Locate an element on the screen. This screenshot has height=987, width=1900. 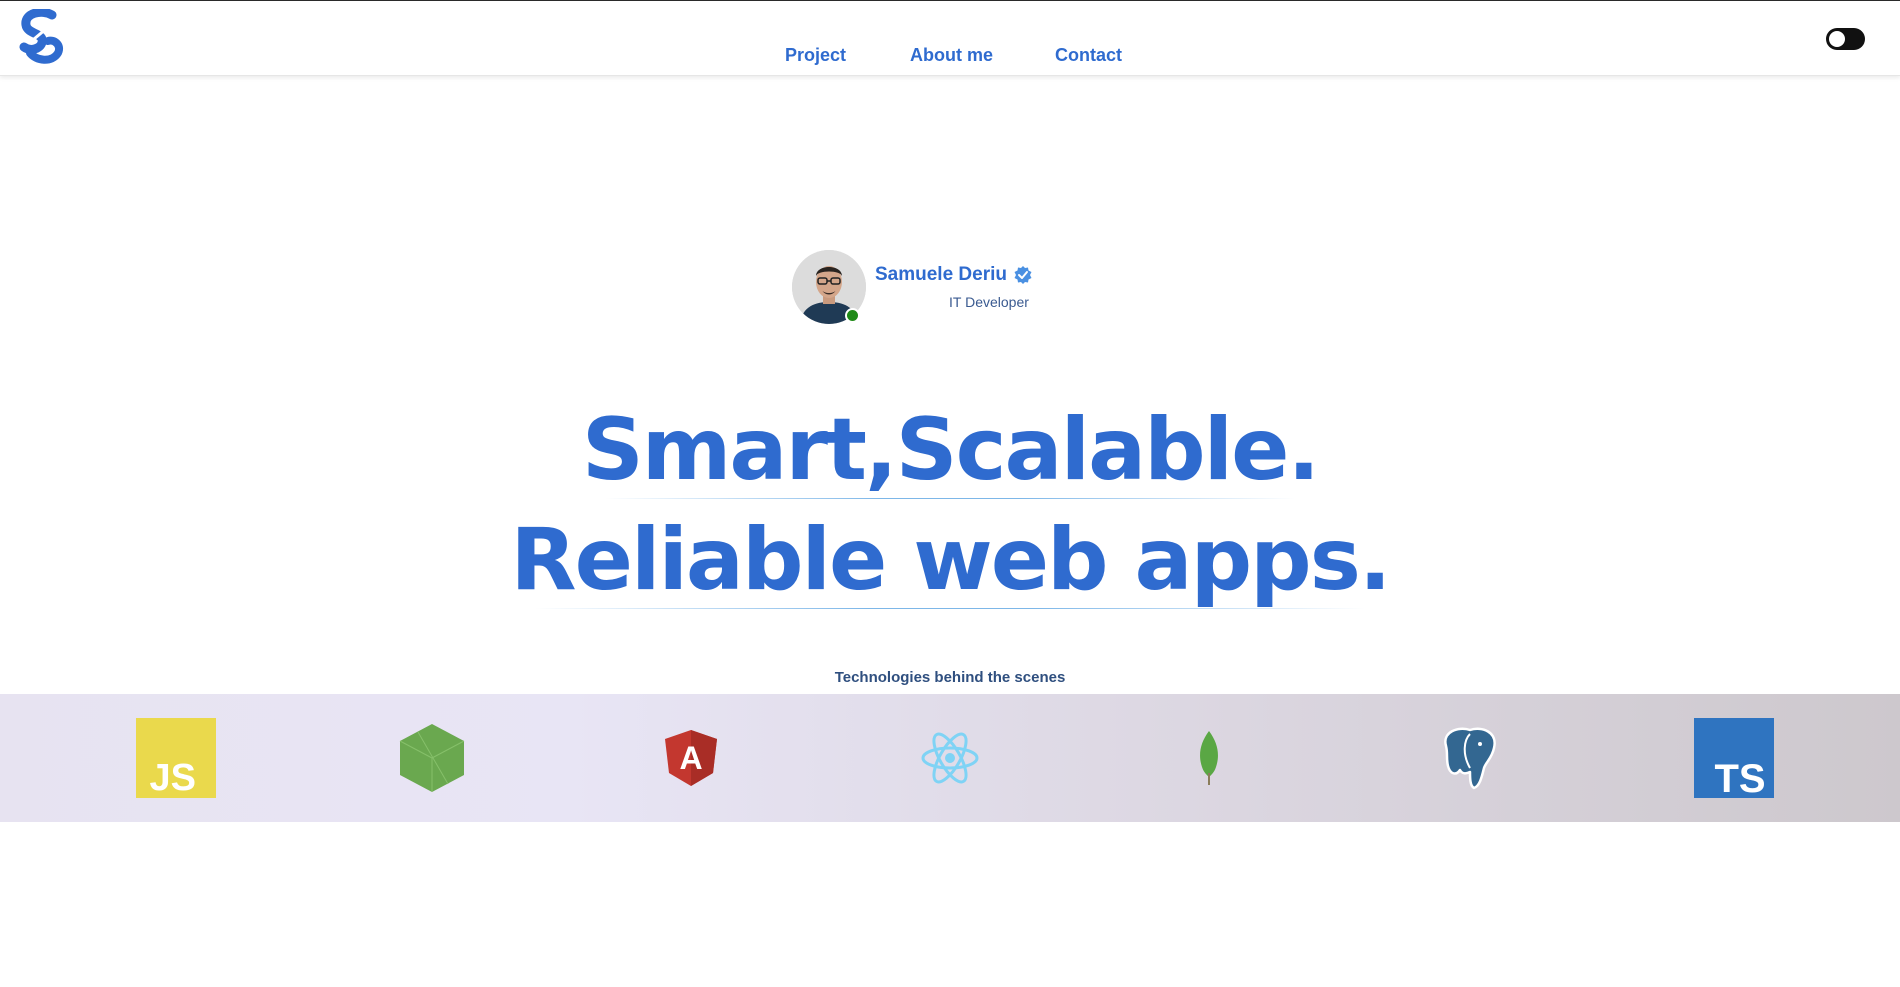
javascript-icon-label: JS is located at coordinates (173, 777).